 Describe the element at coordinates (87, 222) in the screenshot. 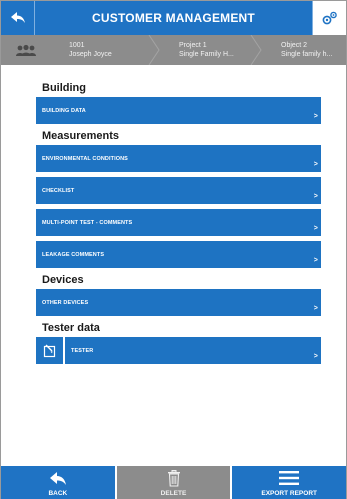

I see `list-item-label: MULTI-POINT TEST - COMMENTS` at that location.